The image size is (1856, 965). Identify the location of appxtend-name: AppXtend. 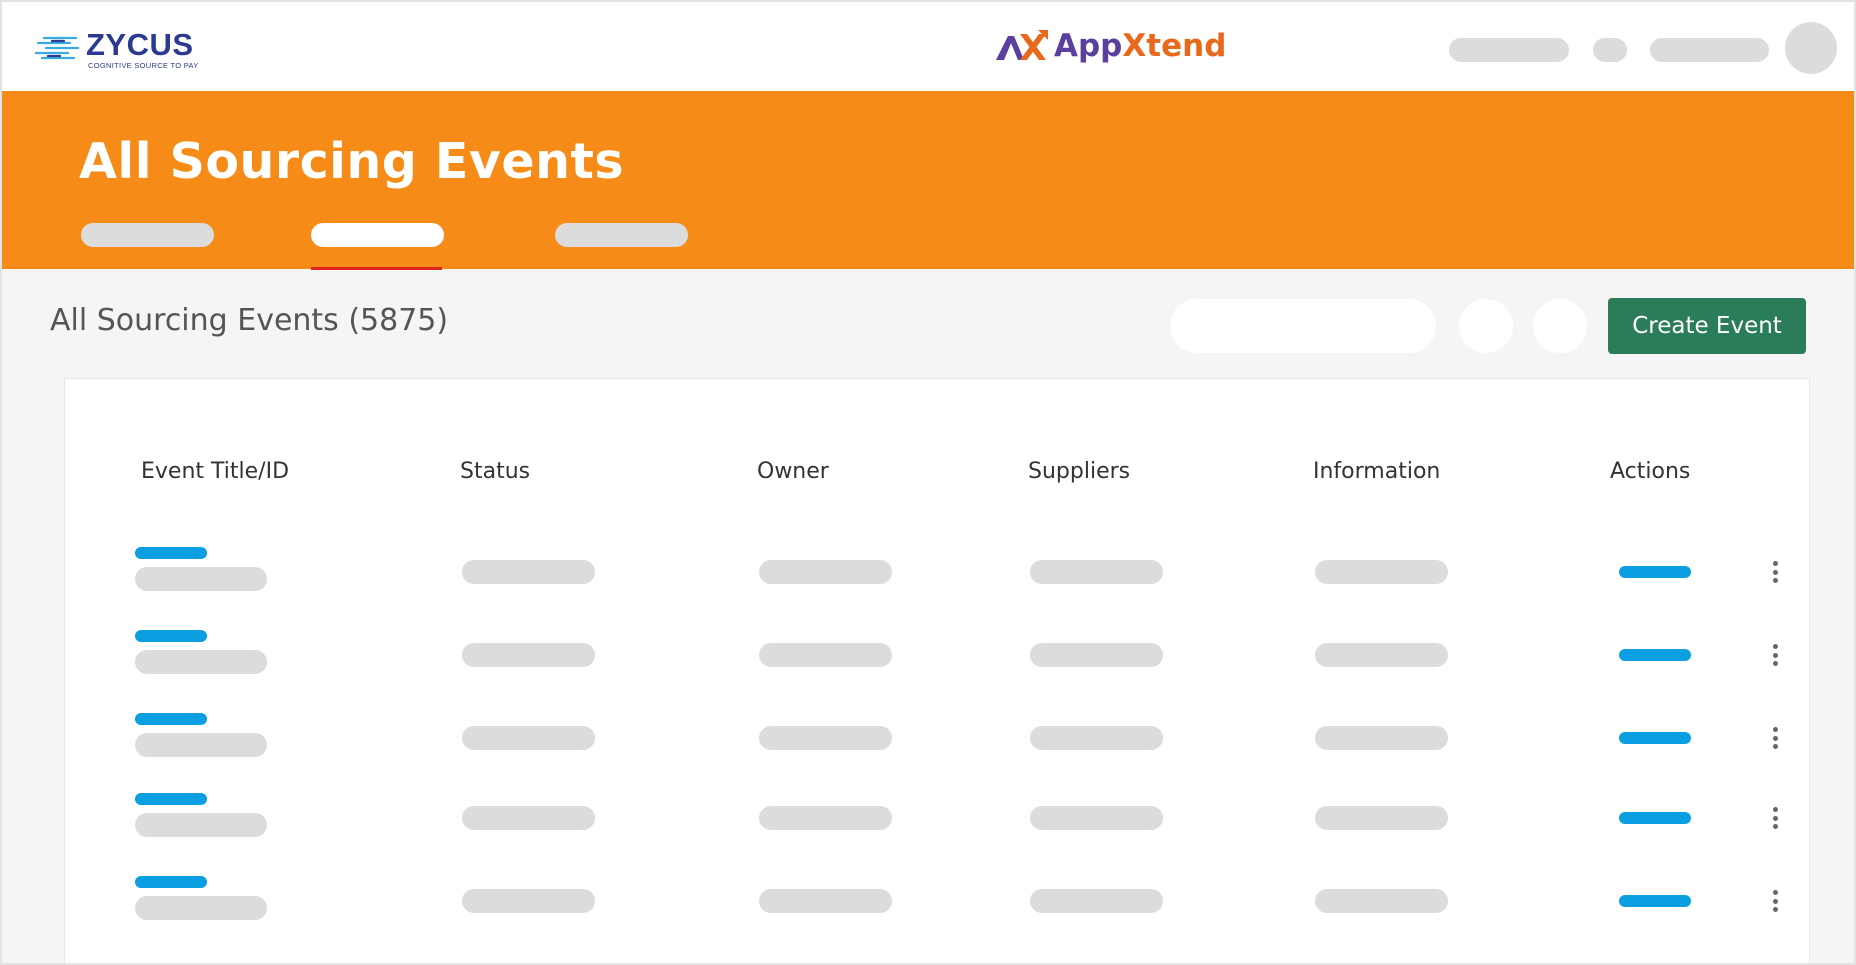
(1140, 46).